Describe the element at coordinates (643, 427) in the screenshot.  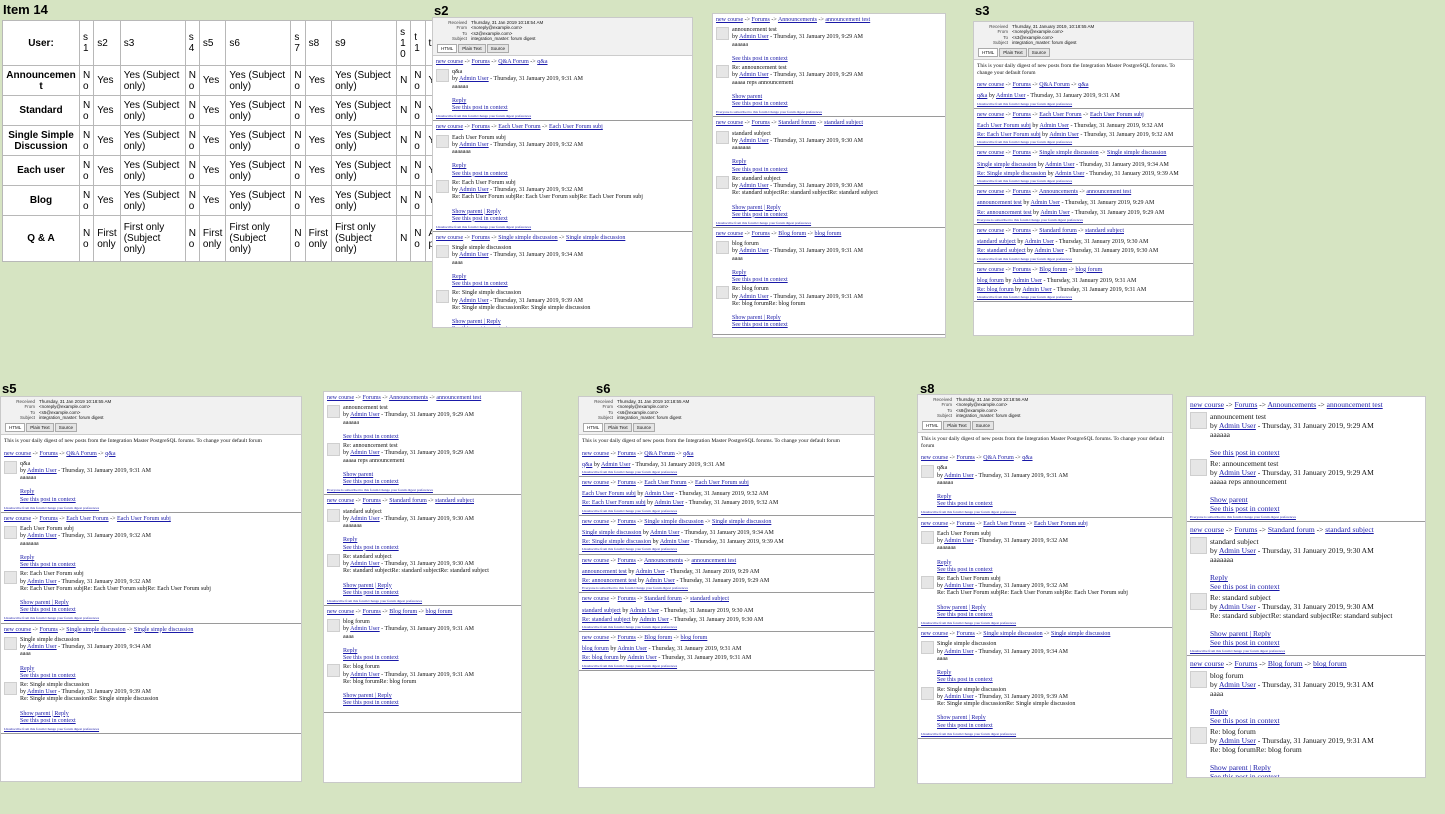
I see `tab-source: Source` at that location.